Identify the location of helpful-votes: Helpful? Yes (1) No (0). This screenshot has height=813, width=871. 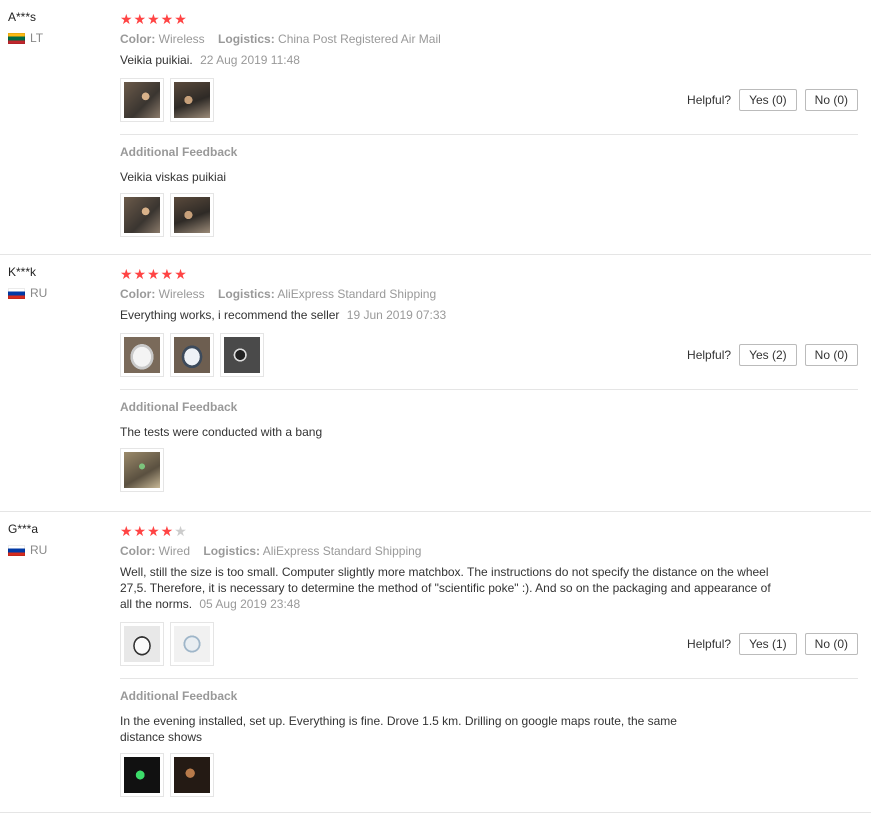
(772, 644).